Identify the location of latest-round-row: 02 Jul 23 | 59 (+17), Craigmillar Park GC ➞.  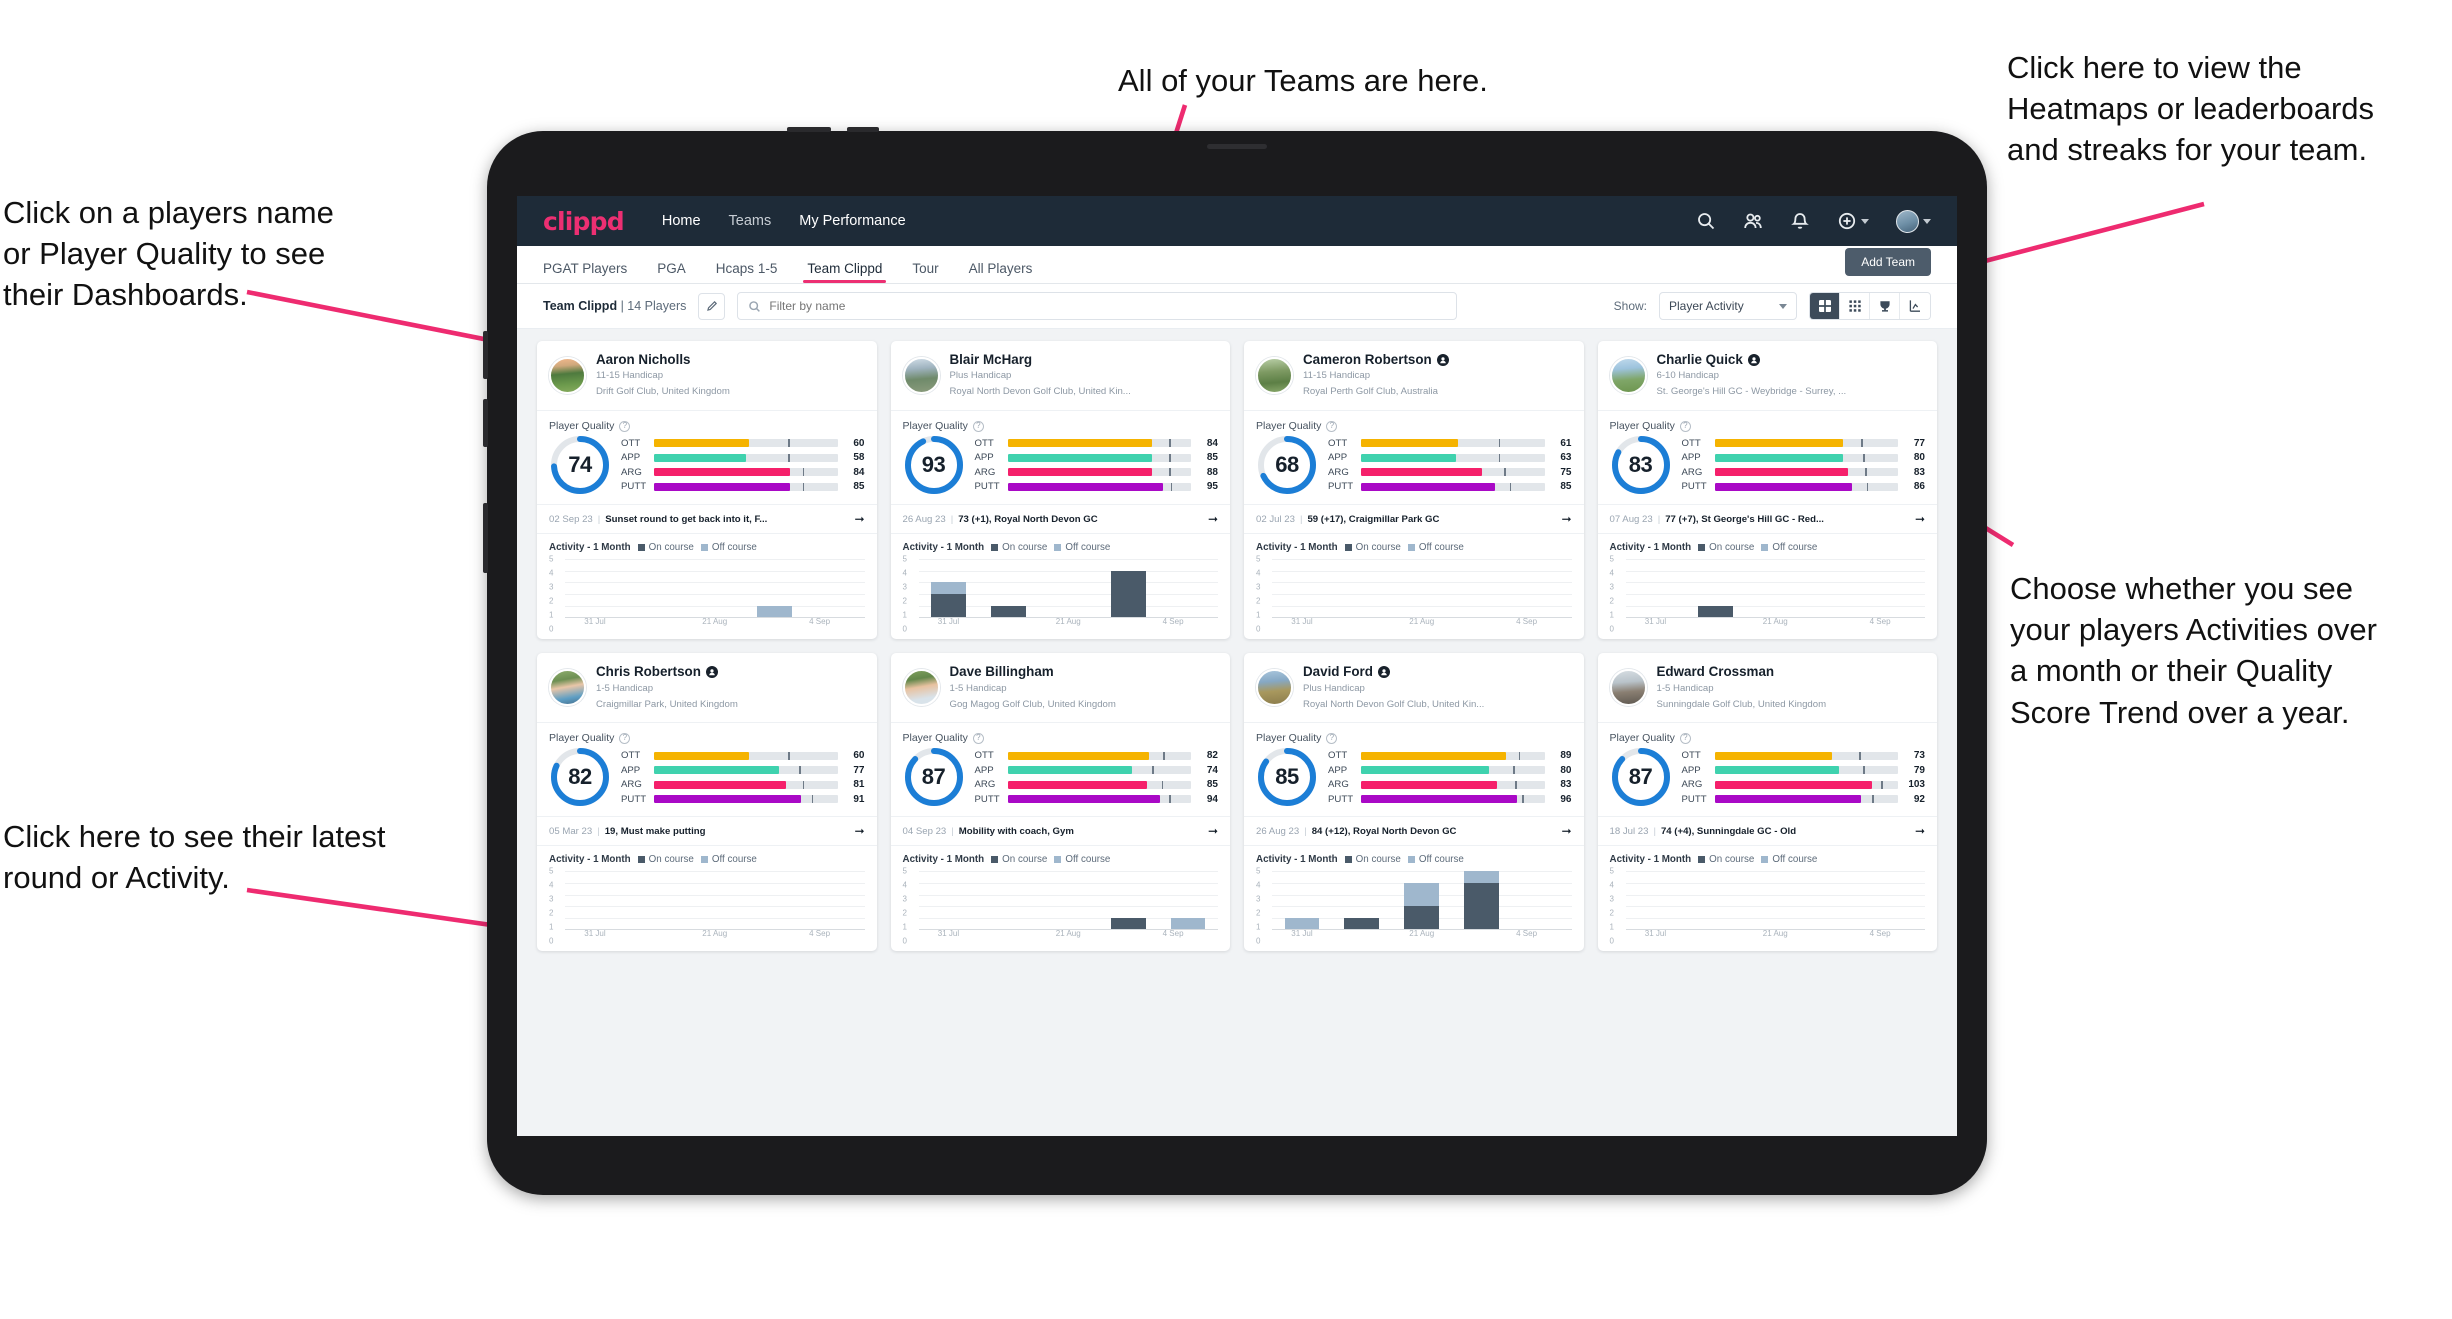
(1414, 519).